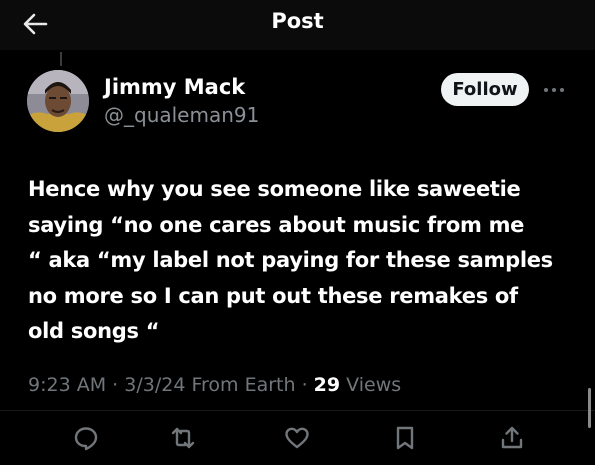 The height and width of the screenshot is (465, 595). I want to click on more-horizontal-icon, so click(554, 90).